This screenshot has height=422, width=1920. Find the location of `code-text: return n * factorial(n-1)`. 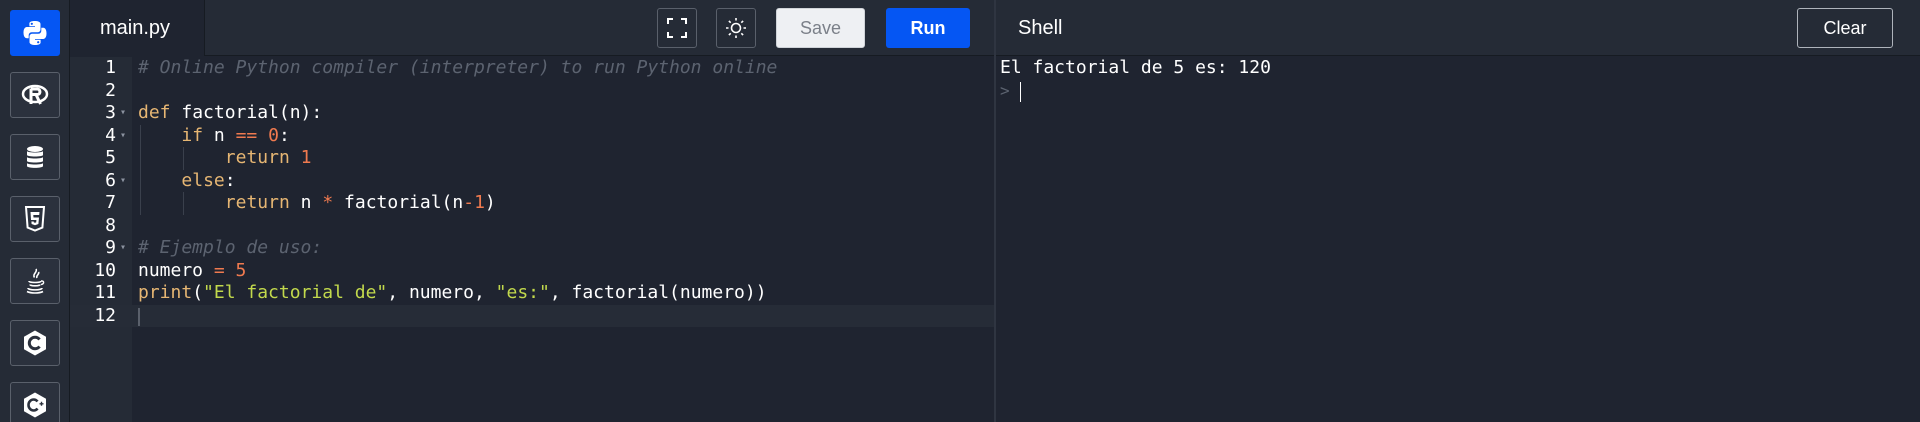

code-text: return n * factorial(n-1) is located at coordinates (360, 203).